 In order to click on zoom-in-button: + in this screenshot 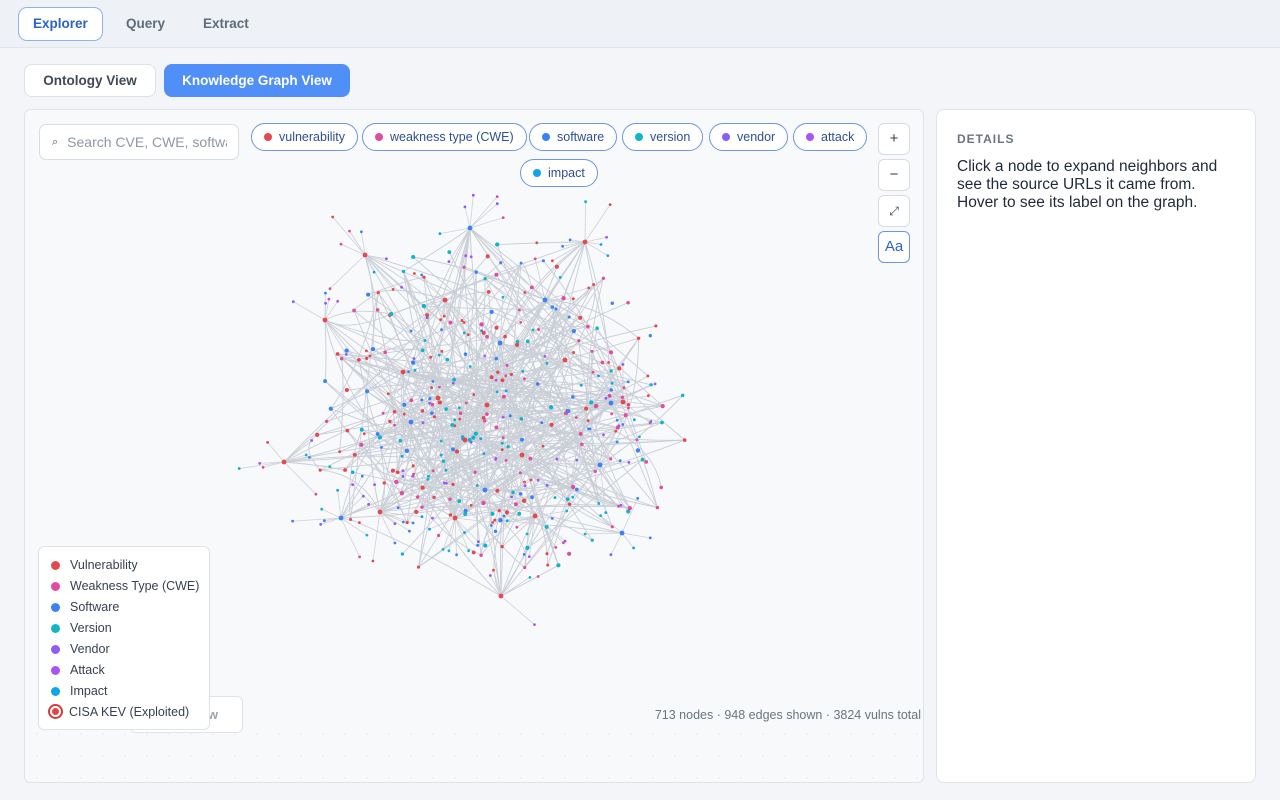, I will do `click(894, 139)`.